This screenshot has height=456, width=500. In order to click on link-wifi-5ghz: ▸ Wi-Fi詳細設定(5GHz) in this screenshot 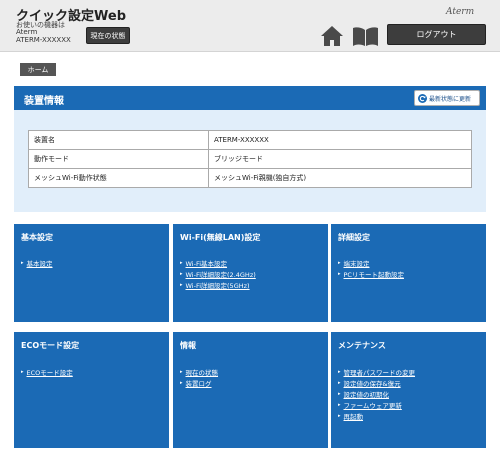, I will do `click(218, 284)`.